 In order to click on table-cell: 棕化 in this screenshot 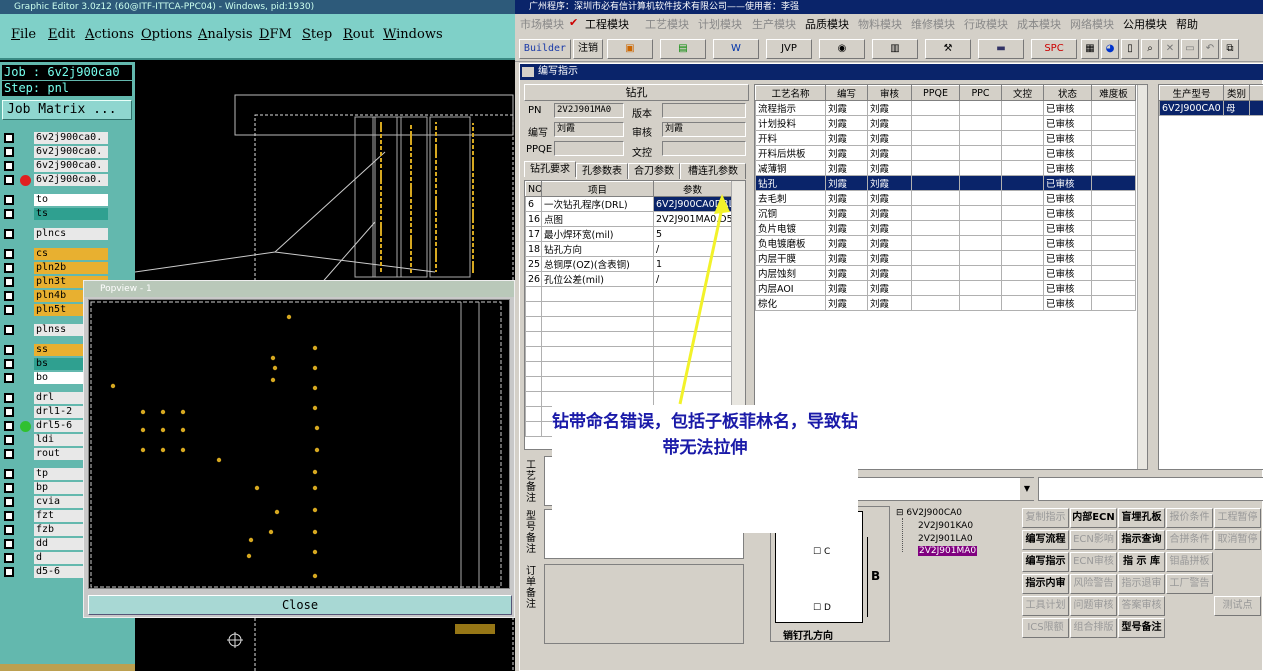, I will do `click(790, 303)`.